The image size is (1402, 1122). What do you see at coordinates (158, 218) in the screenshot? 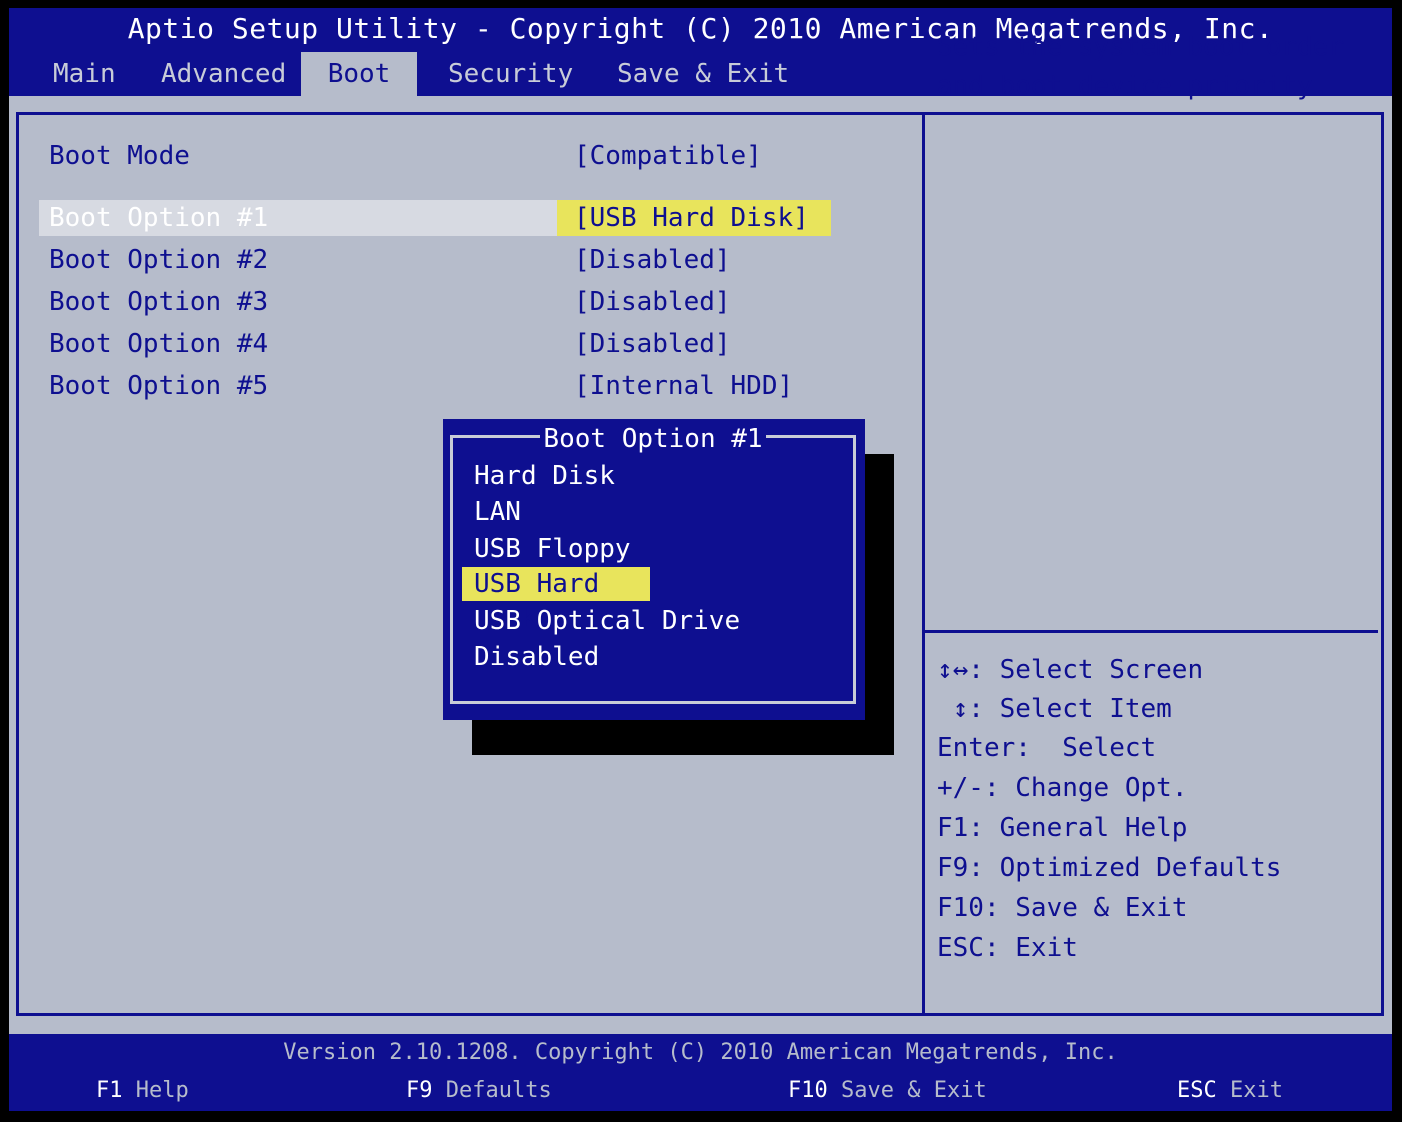
I see `setting-label-boot-option-1: Boot Option #1` at bounding box center [158, 218].